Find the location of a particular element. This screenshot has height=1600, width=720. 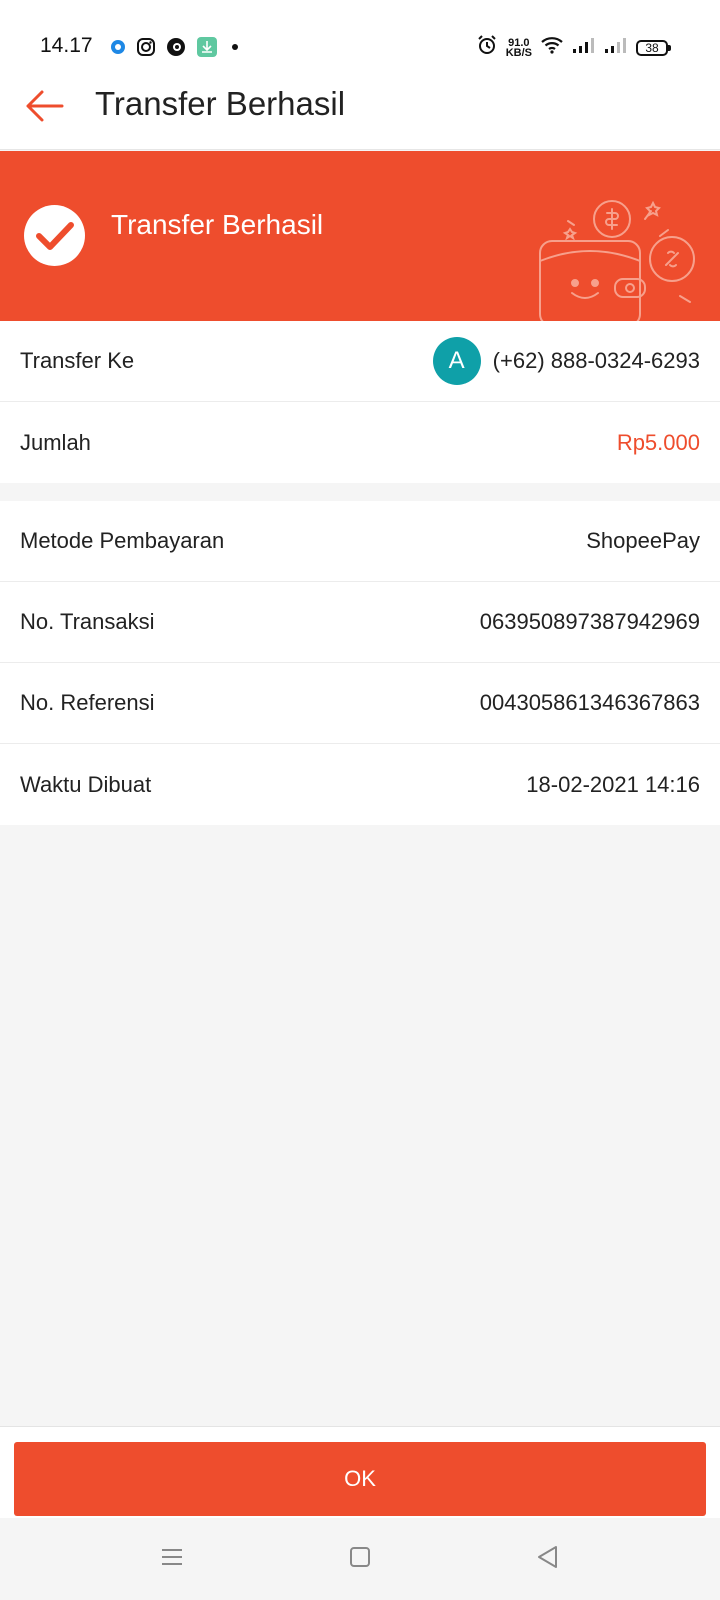

detail-row-reference-no: No. Referensi 004305861346367863 is located at coordinates (360, 703).